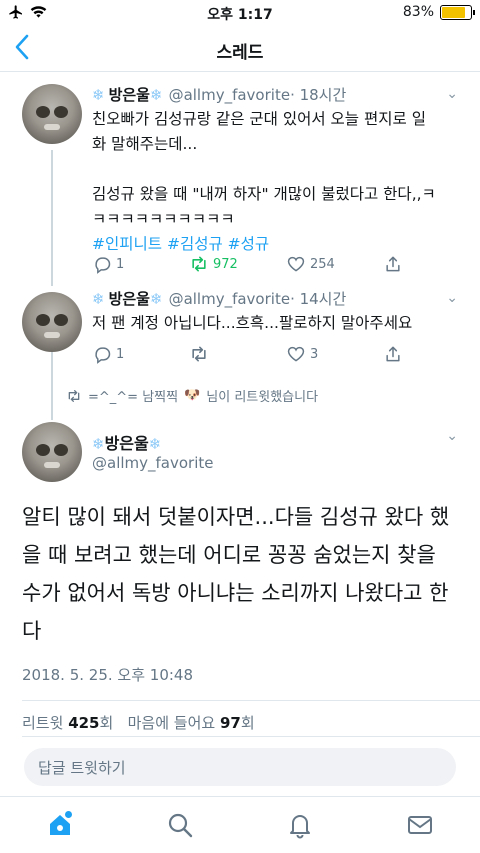 This screenshot has width=480, height=853. I want to click on retweeter-name: =^_^= 남찍찍, so click(133, 397).